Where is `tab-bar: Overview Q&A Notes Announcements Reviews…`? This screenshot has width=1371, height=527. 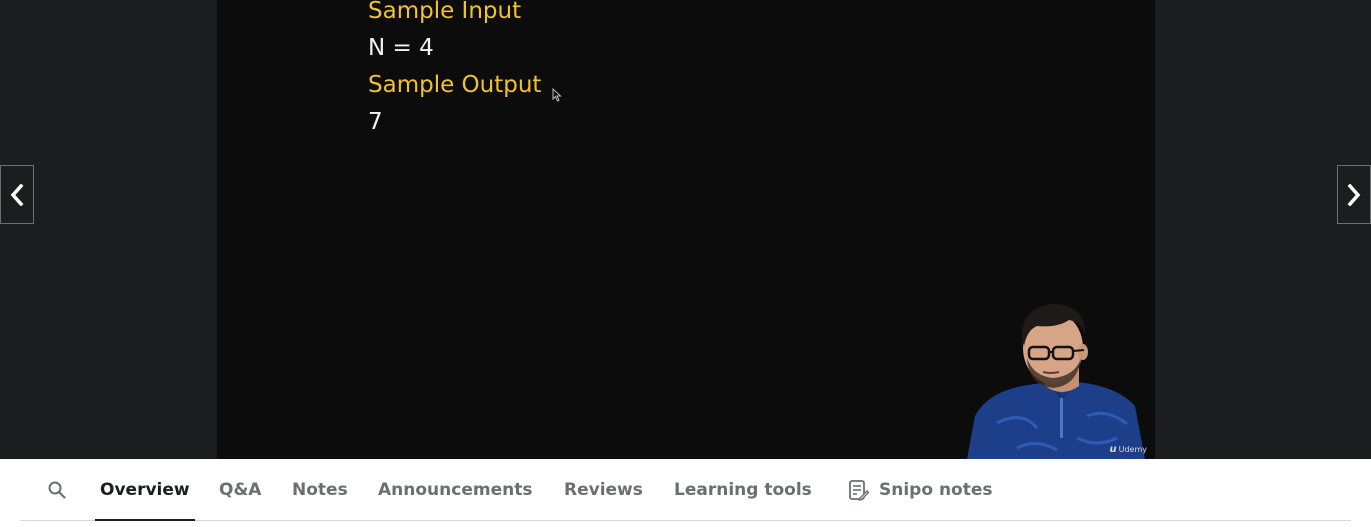
tab-bar: Overview Q&A Notes Announcements Reviews… is located at coordinates (685, 490).